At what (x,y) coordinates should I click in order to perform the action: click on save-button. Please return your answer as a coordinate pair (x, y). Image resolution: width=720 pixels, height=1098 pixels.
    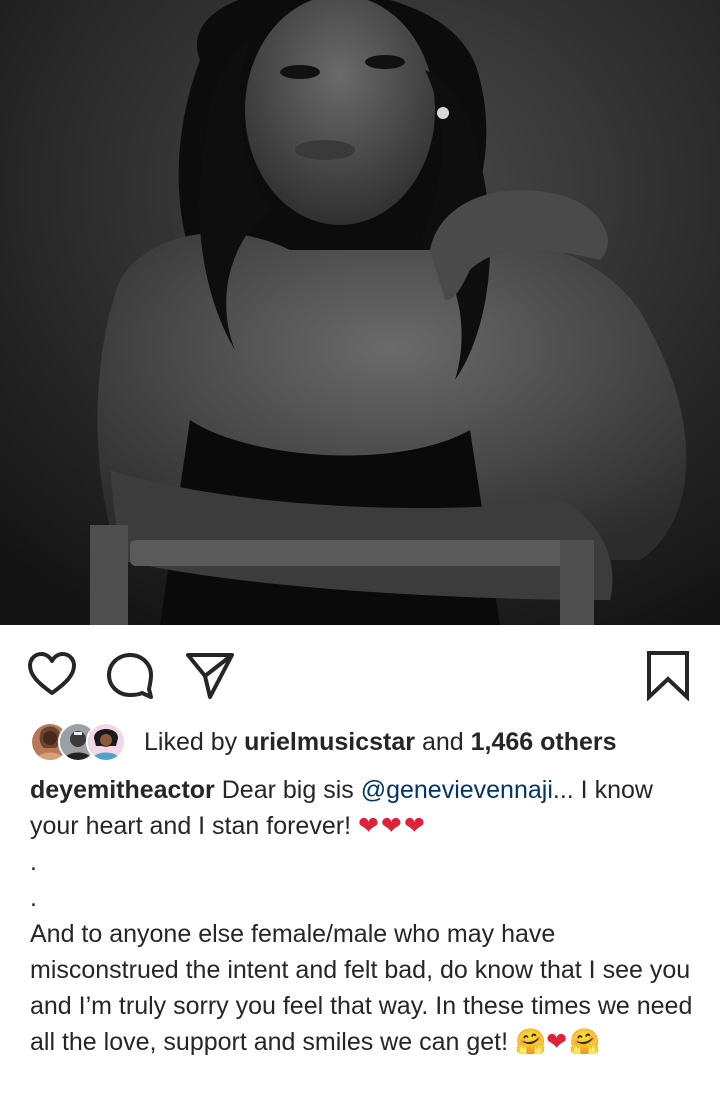
    Looking at the image, I should click on (668, 675).